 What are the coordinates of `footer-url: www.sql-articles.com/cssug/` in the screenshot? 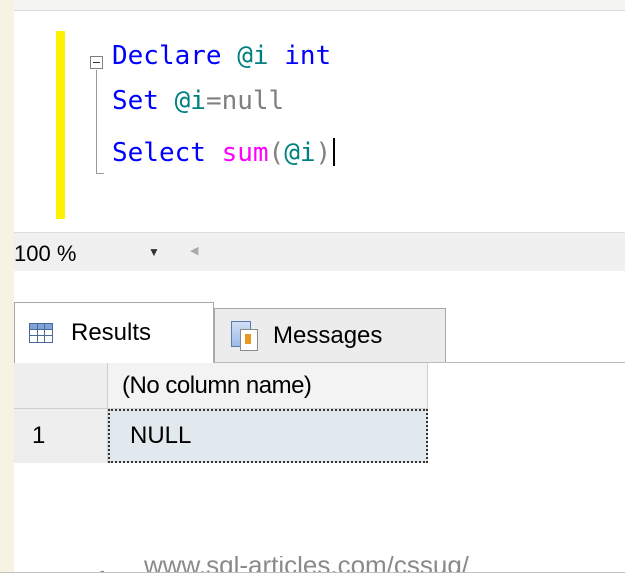 It's located at (307, 564).